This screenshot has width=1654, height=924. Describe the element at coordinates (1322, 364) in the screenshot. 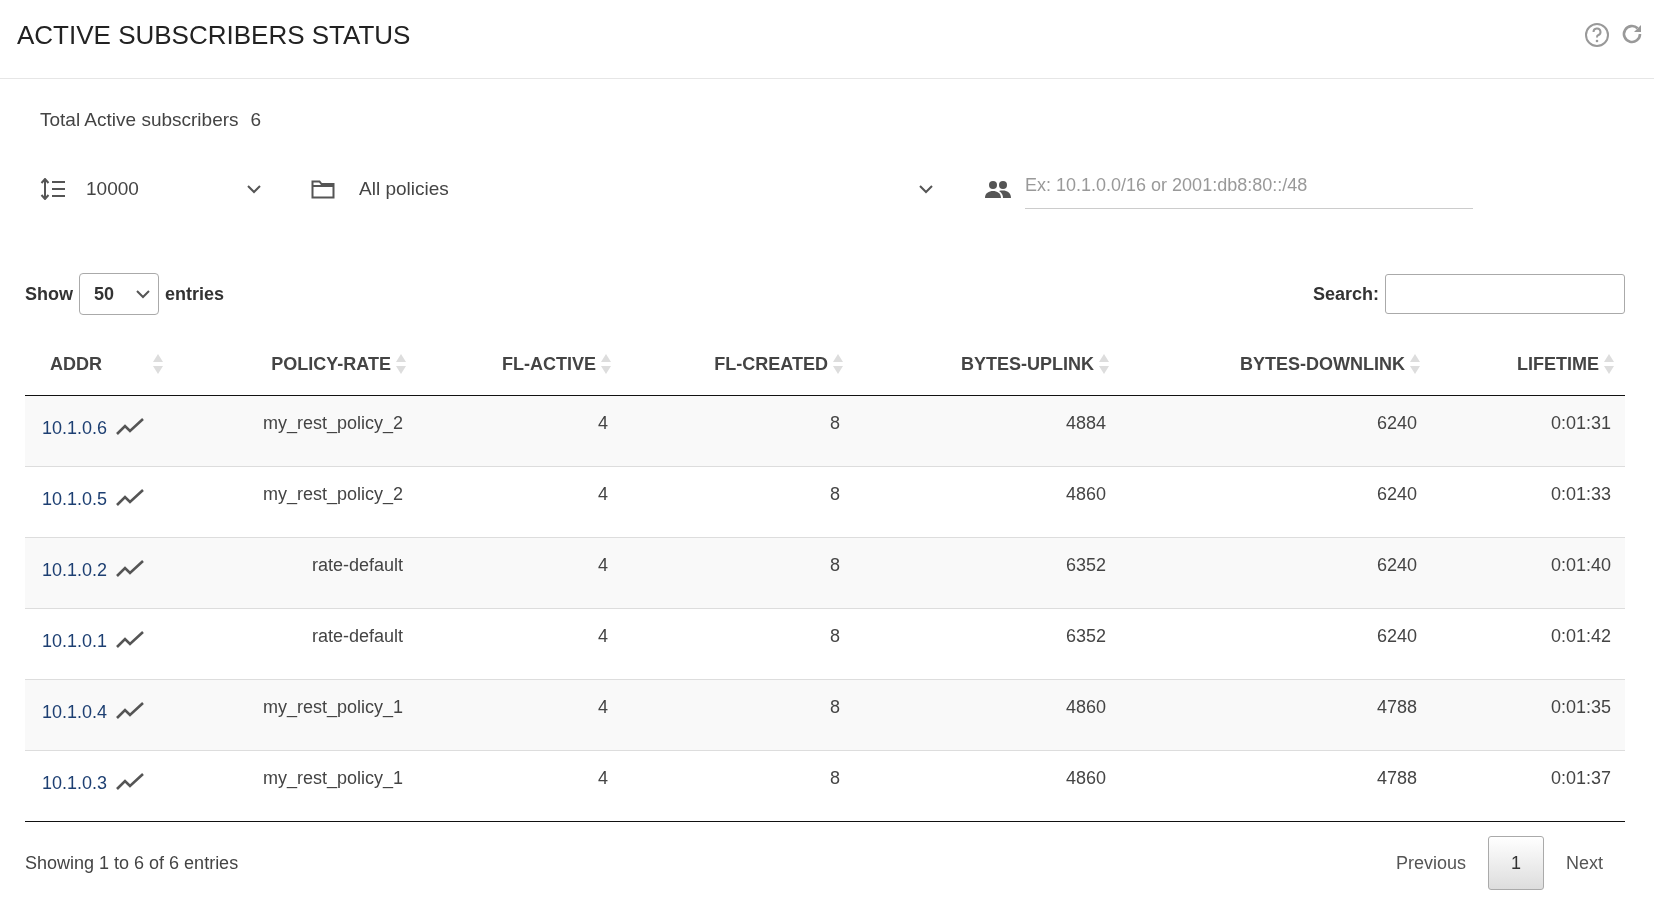

I see `column-header: BYTES-DOWNLINK` at that location.